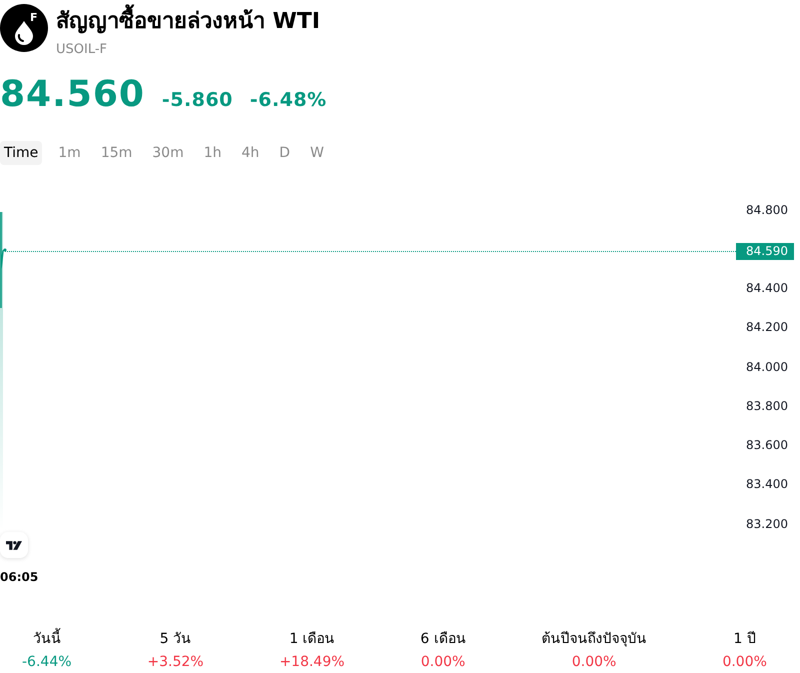 Image resolution: width=800 pixels, height=673 pixels. Describe the element at coordinates (251, 153) in the screenshot. I see `timeframe-tab: 4h` at that location.